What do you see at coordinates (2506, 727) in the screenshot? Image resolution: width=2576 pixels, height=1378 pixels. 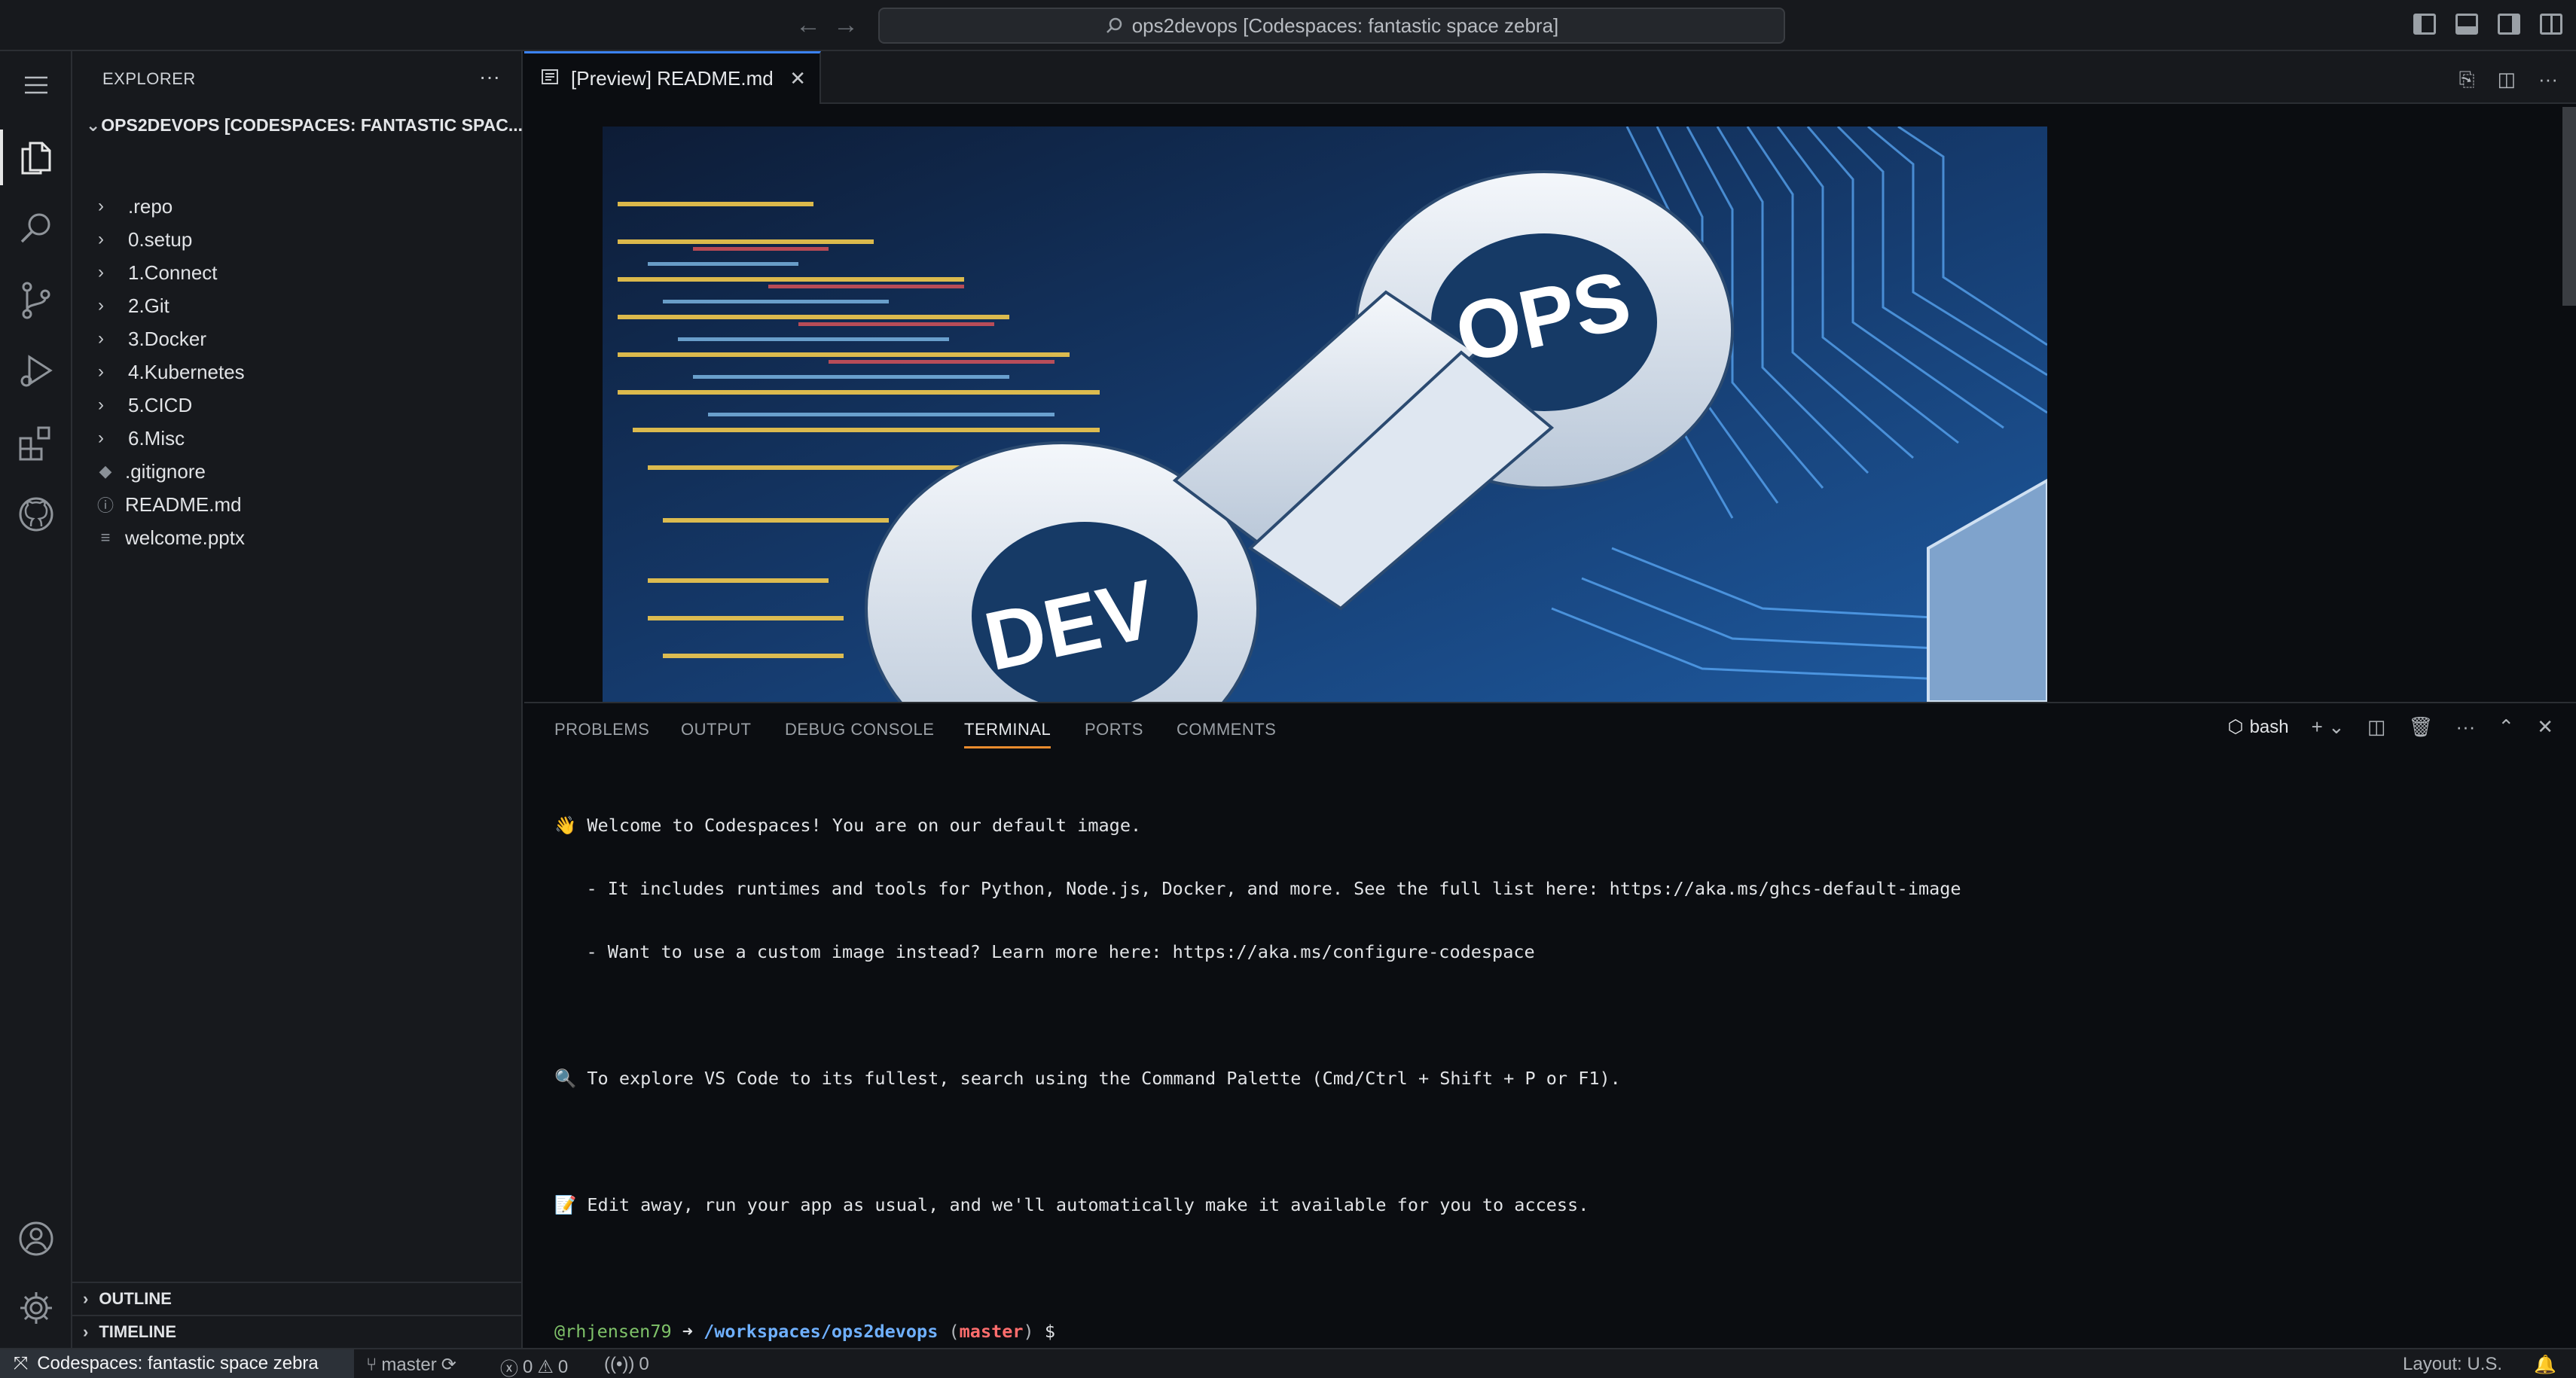 I see `maximize-panel-icon: ⌃` at bounding box center [2506, 727].